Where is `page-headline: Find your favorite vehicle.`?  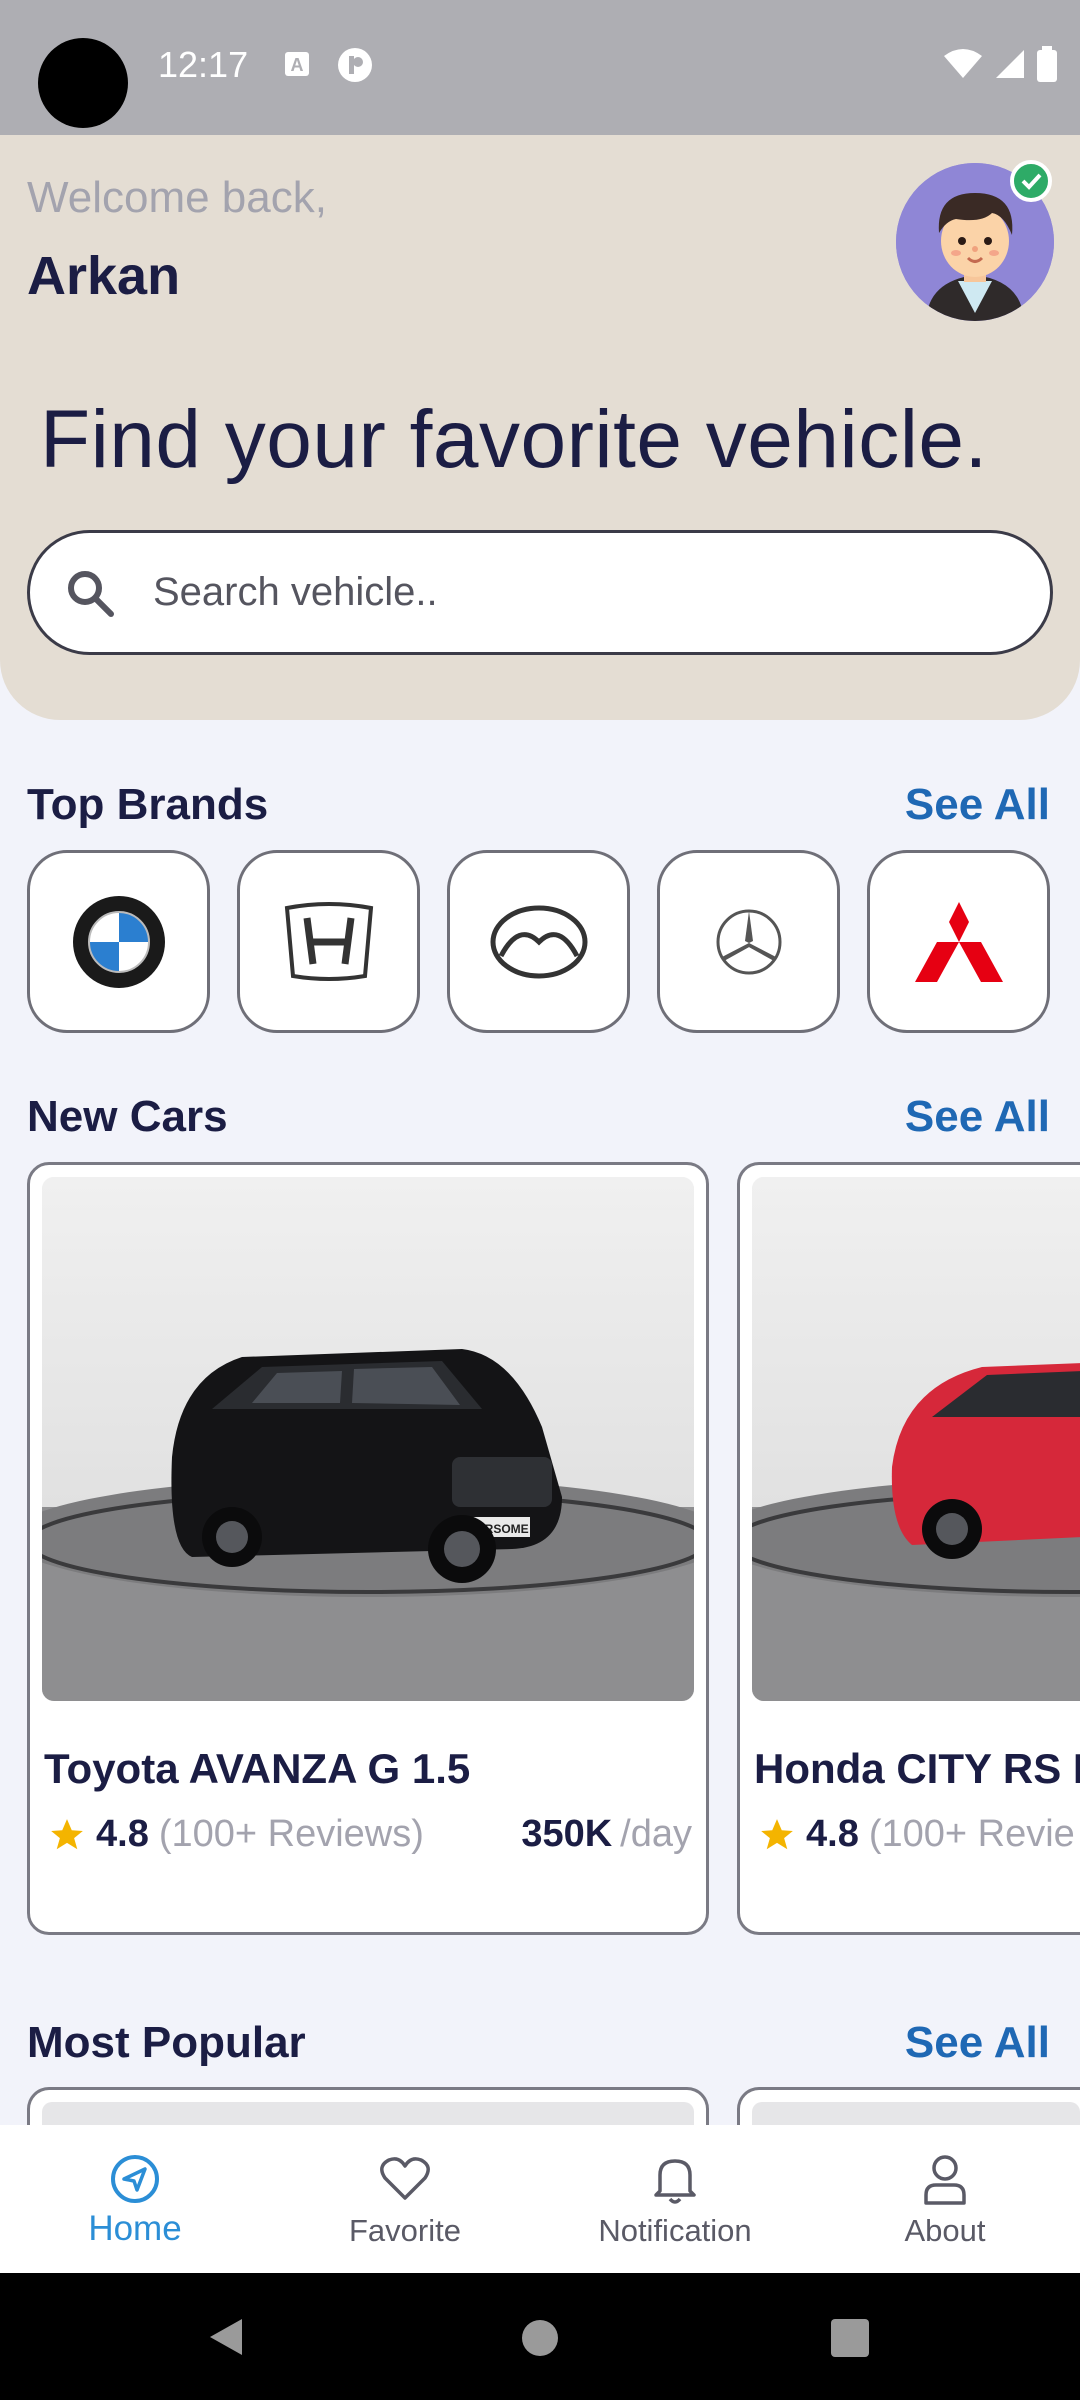 page-headline: Find your favorite vehicle. is located at coordinates (514, 439).